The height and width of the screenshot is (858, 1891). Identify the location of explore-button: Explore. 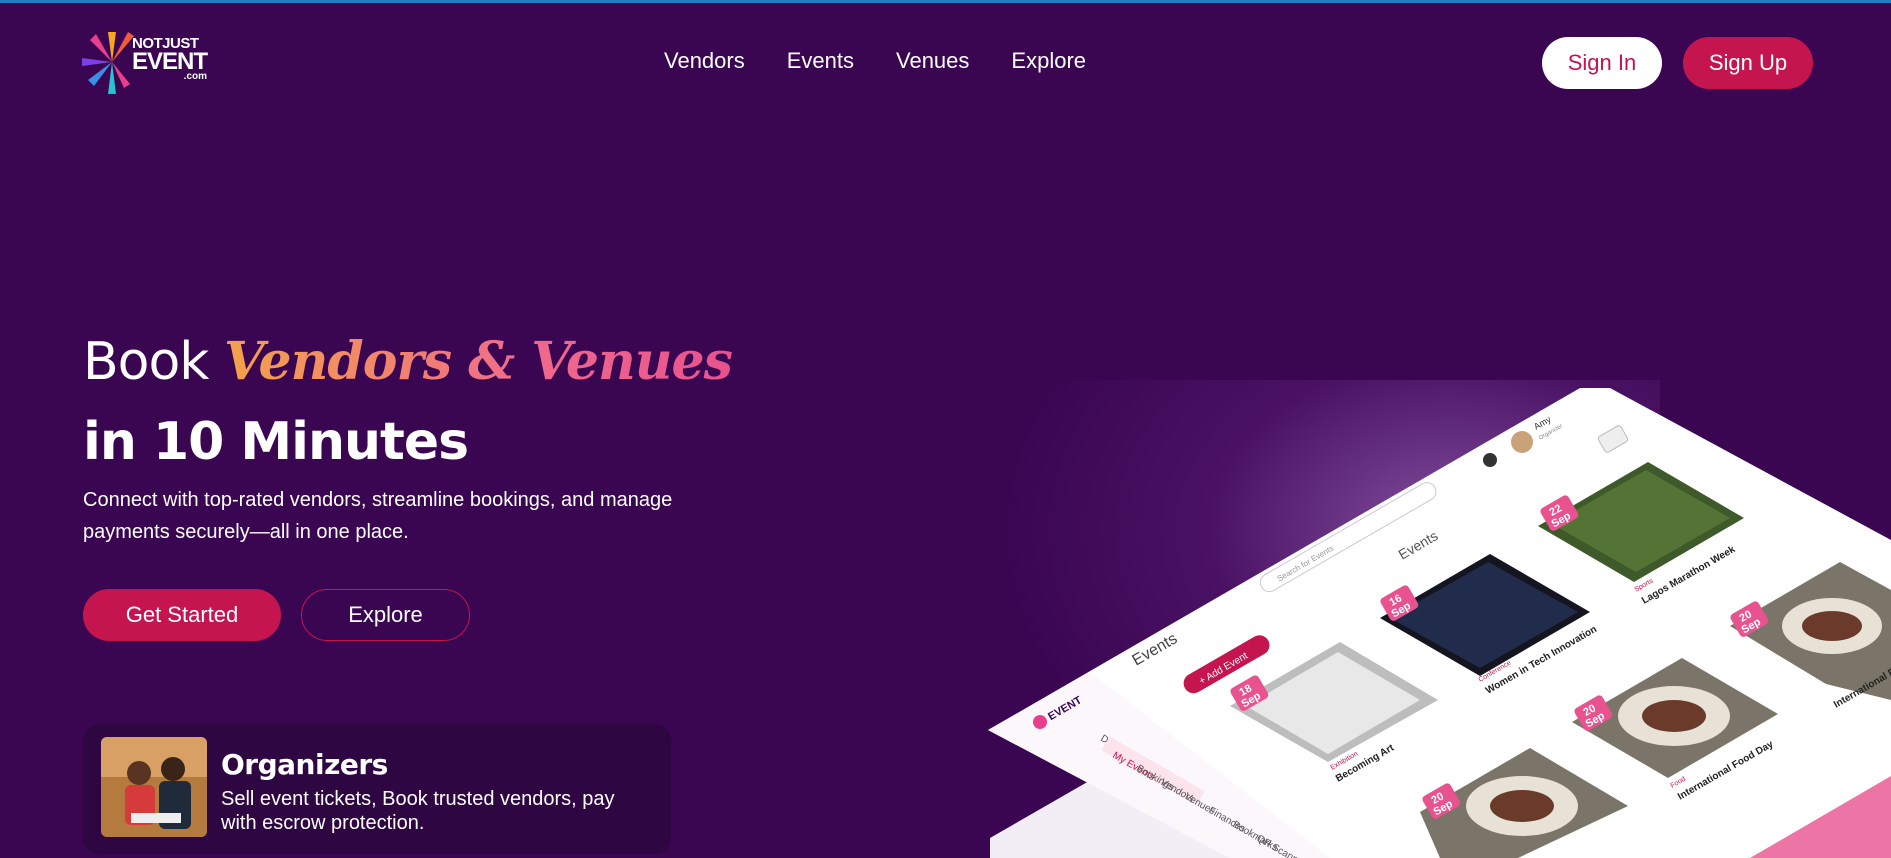
(385, 615).